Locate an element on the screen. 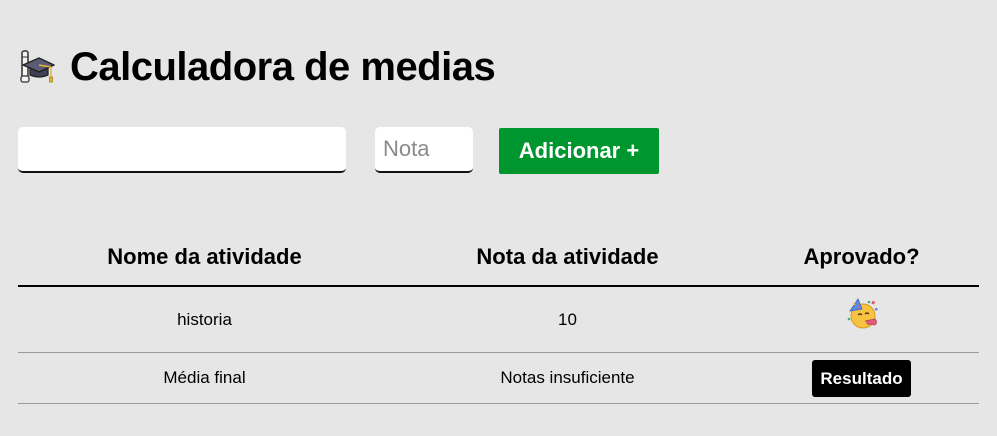  final-average-label: Média final is located at coordinates (204, 378).